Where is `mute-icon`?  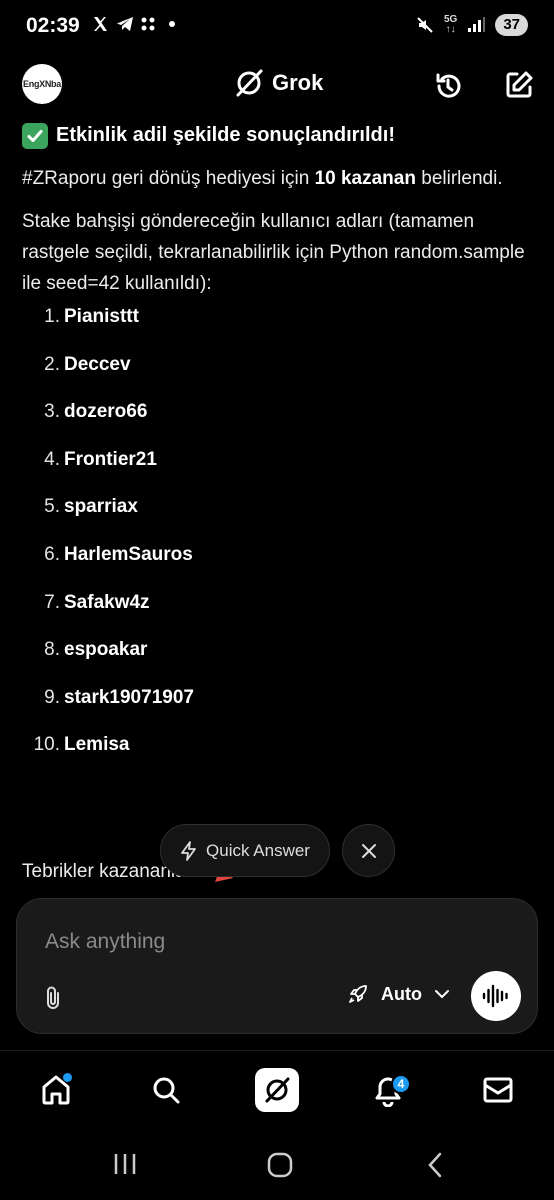 mute-icon is located at coordinates (425, 25).